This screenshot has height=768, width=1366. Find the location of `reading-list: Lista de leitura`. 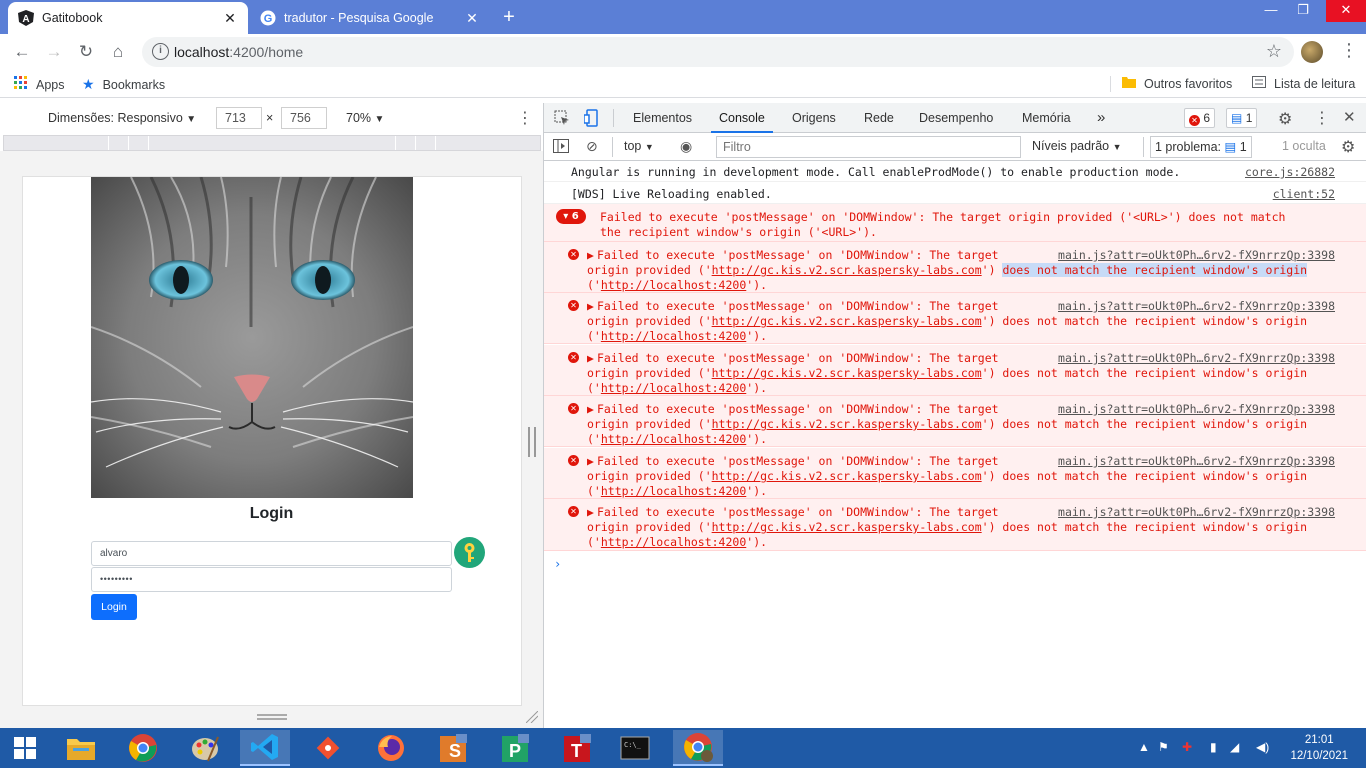

reading-list: Lista de leitura is located at coordinates (1303, 83).